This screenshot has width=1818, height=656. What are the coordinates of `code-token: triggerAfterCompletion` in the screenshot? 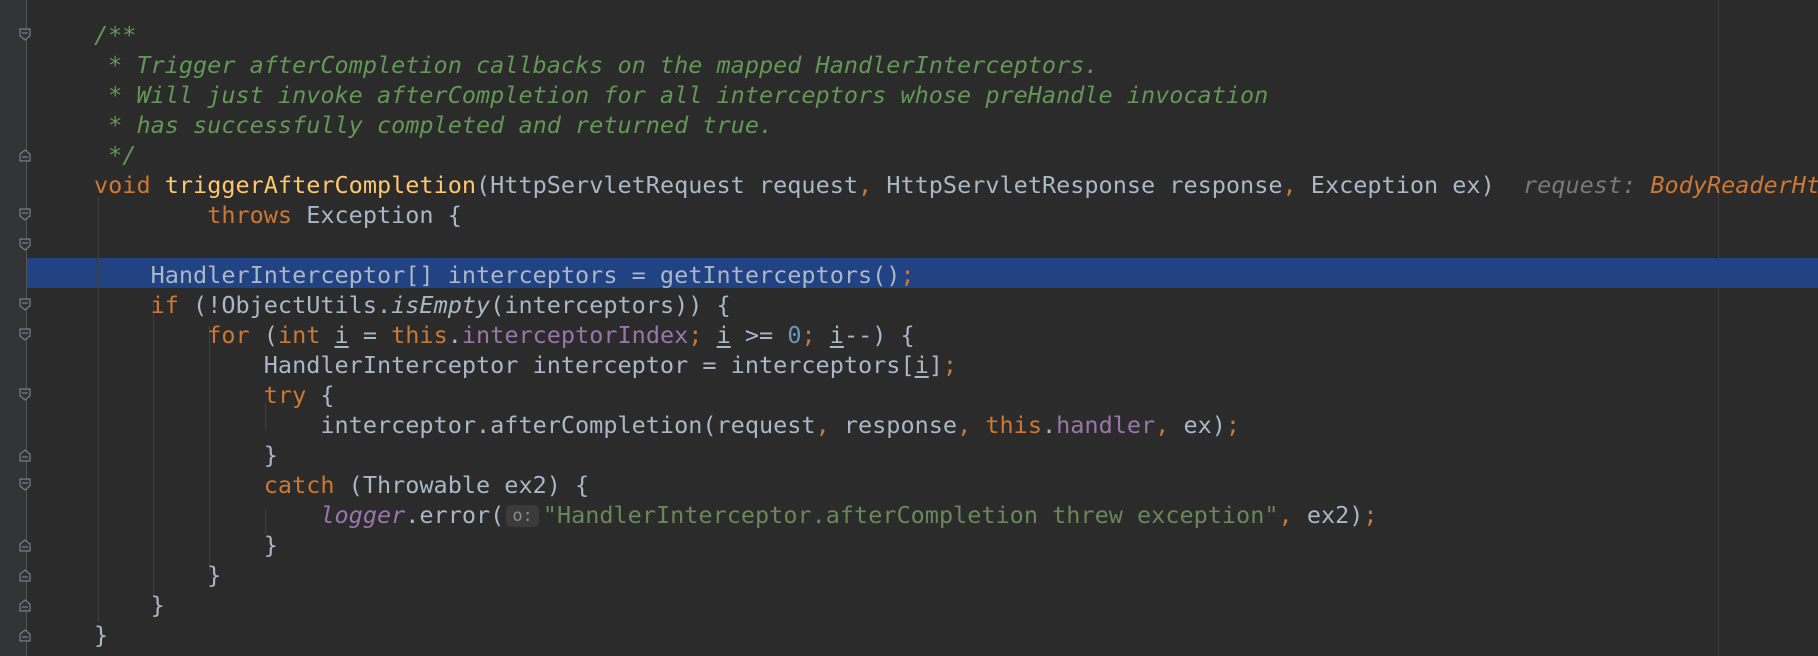 It's located at (320, 185).